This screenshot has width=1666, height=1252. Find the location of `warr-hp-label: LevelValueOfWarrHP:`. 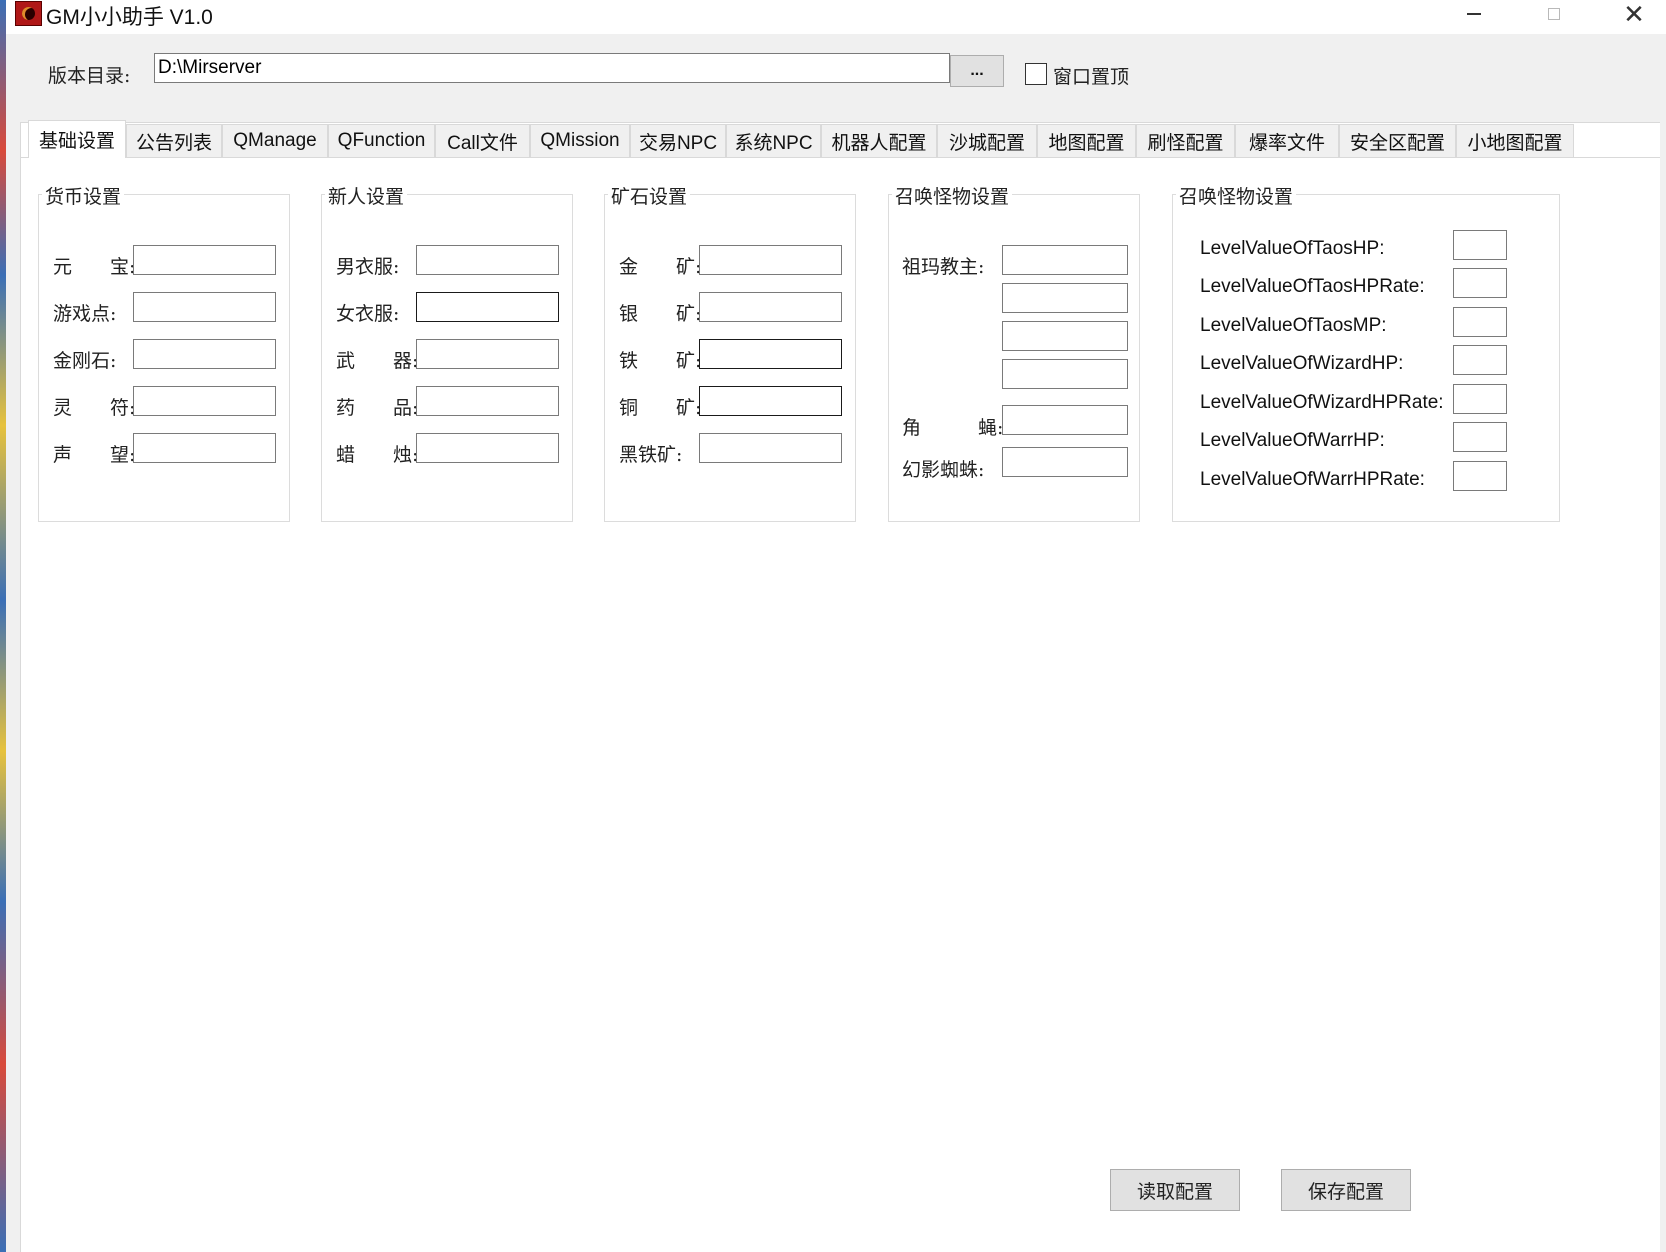

warr-hp-label: LevelValueOfWarrHP: is located at coordinates (1292, 440).